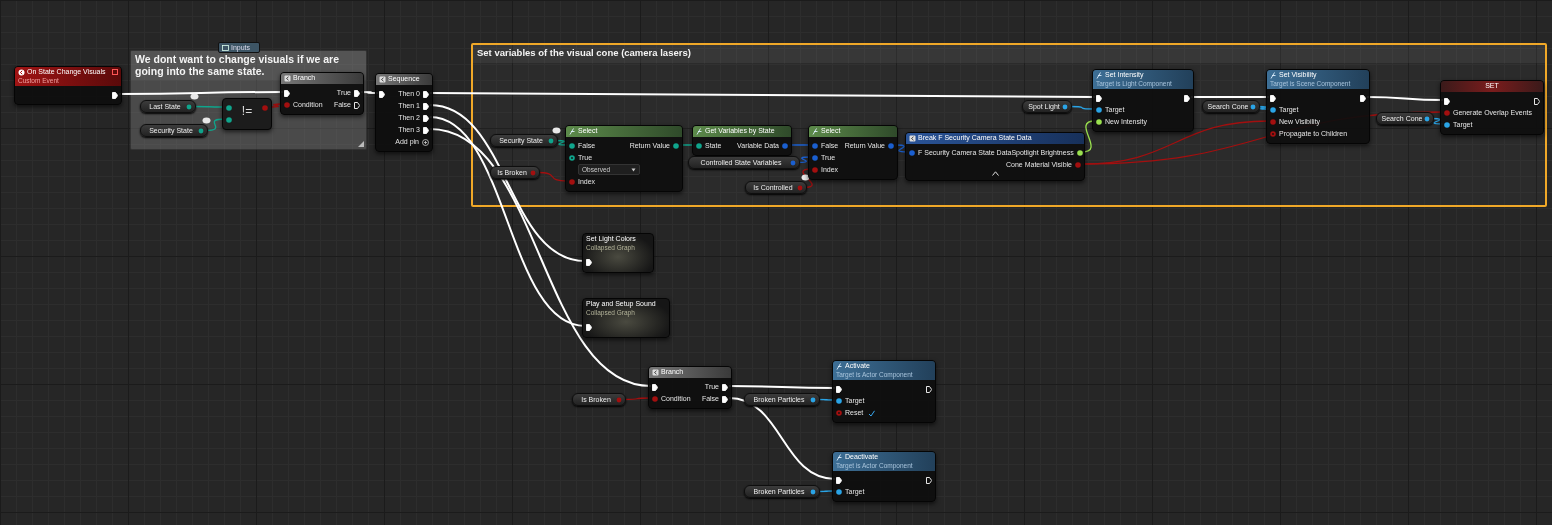 Image resolution: width=1552 pixels, height=525 pixels. I want to click on tag-icon, so click(225, 47).